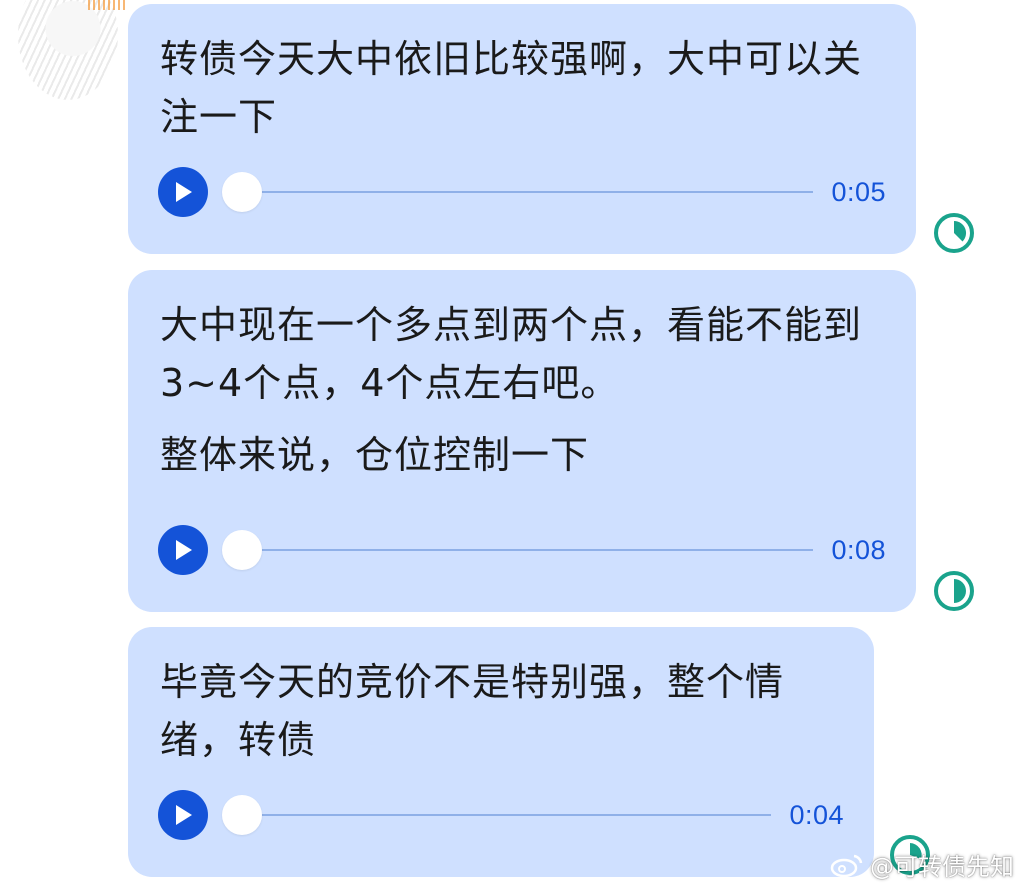 The image size is (1024, 890). Describe the element at coordinates (816, 814) in the screenshot. I see `audio-duration: 0:04` at that location.